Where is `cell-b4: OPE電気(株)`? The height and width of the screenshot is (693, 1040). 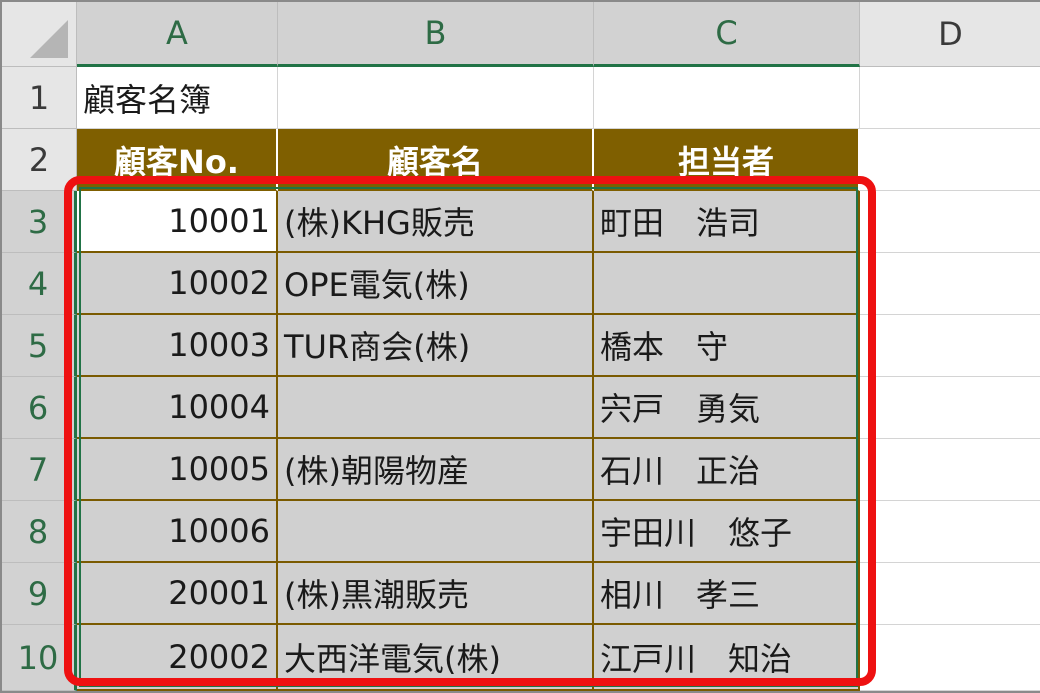
cell-b4: OPE電気(株) is located at coordinates (436, 284).